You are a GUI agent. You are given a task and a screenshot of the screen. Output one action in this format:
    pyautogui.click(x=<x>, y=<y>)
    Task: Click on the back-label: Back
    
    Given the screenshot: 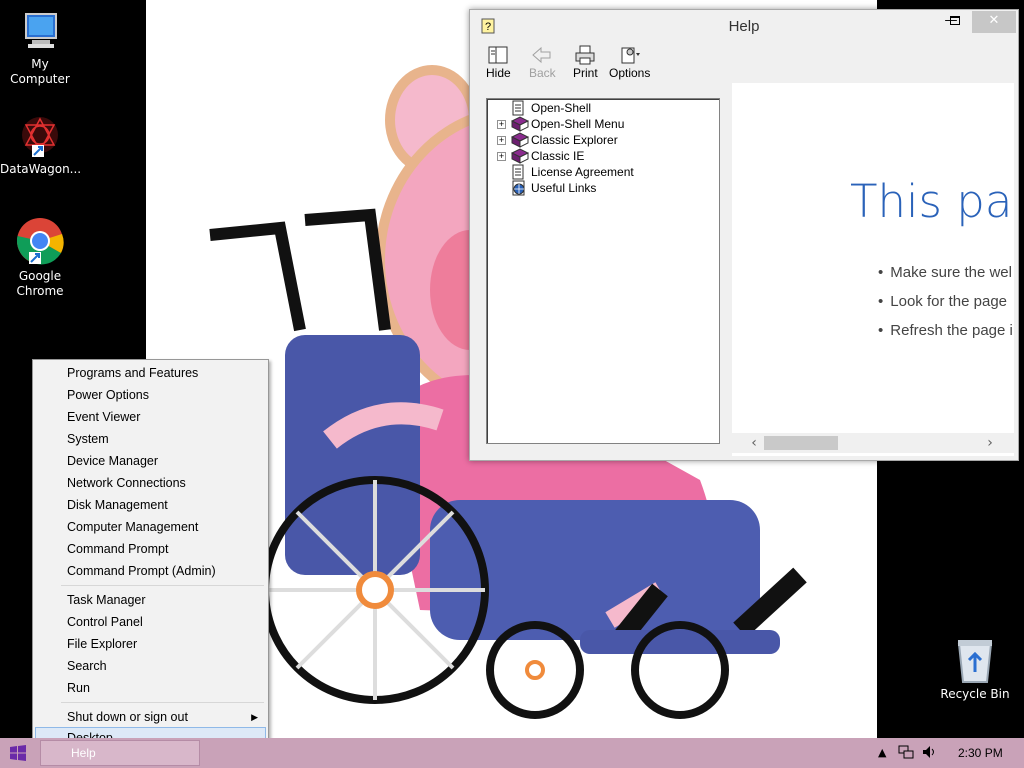 What is the action you would take?
    pyautogui.click(x=542, y=73)
    